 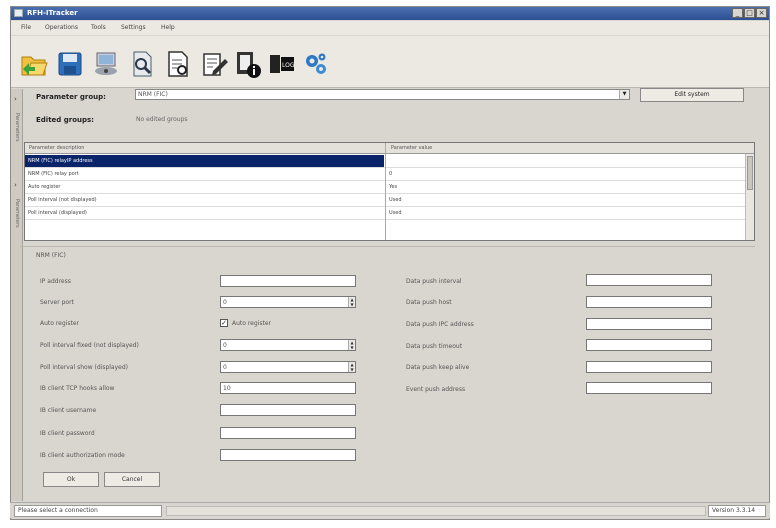 I want to click on open-folder-icon, so click(x=34, y=64).